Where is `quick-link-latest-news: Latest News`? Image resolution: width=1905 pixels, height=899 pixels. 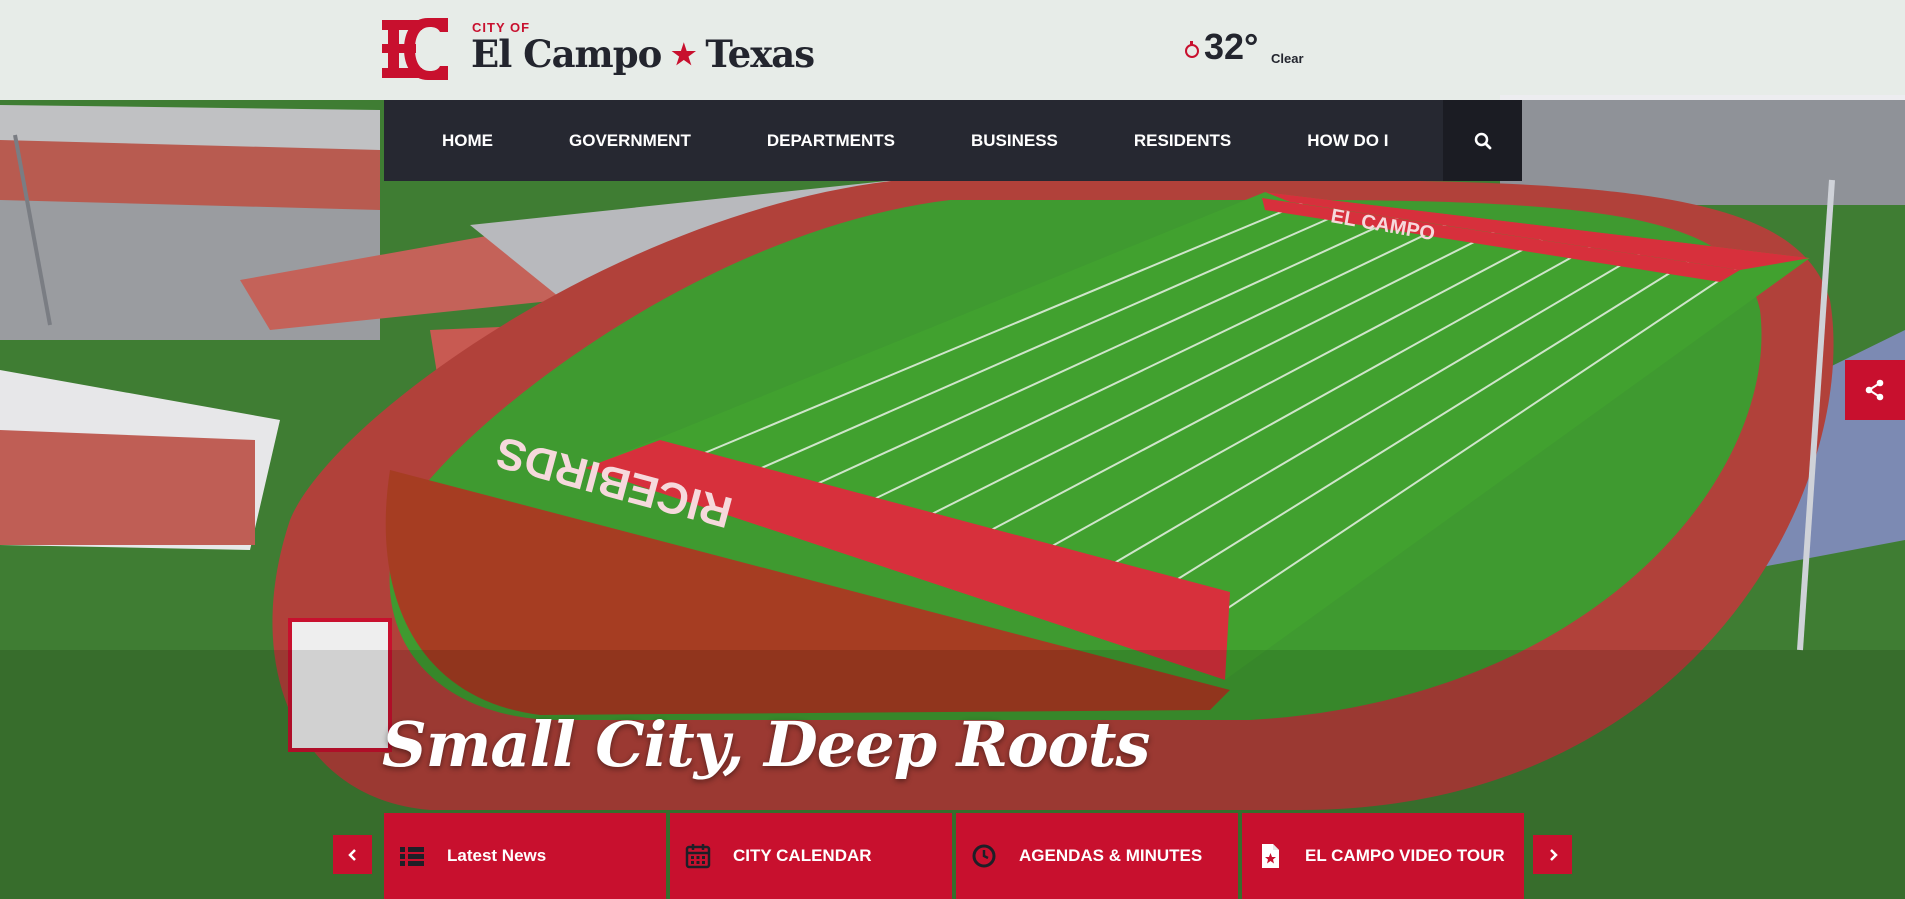
quick-link-latest-news: Latest News is located at coordinates (525, 856).